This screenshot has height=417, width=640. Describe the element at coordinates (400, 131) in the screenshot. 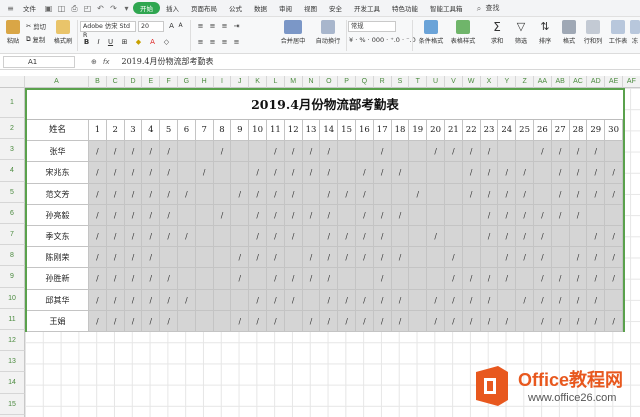

I see `day-header-18: 18` at that location.